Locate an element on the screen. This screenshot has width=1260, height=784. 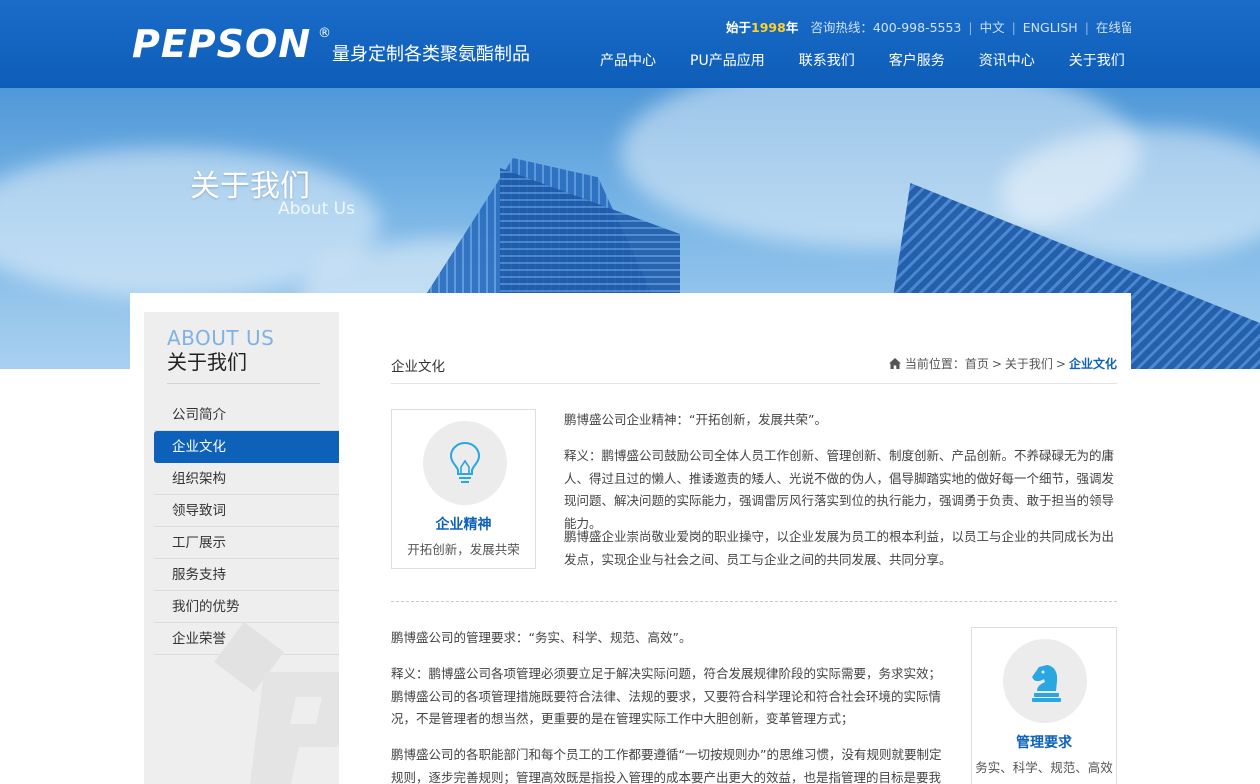
management-title: 管理要求 is located at coordinates (1044, 743).